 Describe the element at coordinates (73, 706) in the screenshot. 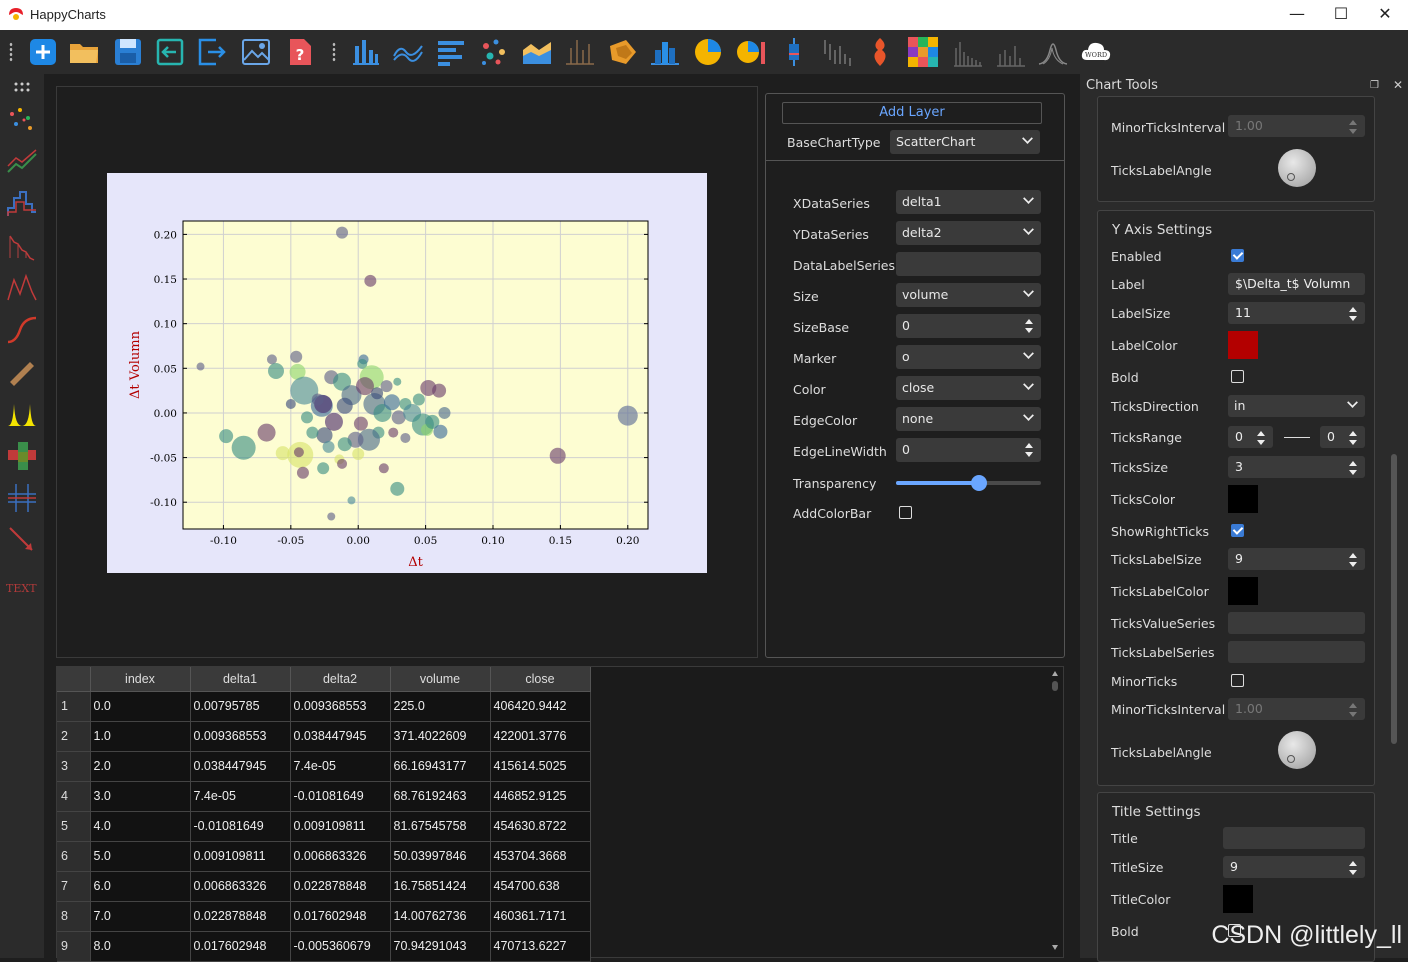

I see `row-header: 1` at that location.